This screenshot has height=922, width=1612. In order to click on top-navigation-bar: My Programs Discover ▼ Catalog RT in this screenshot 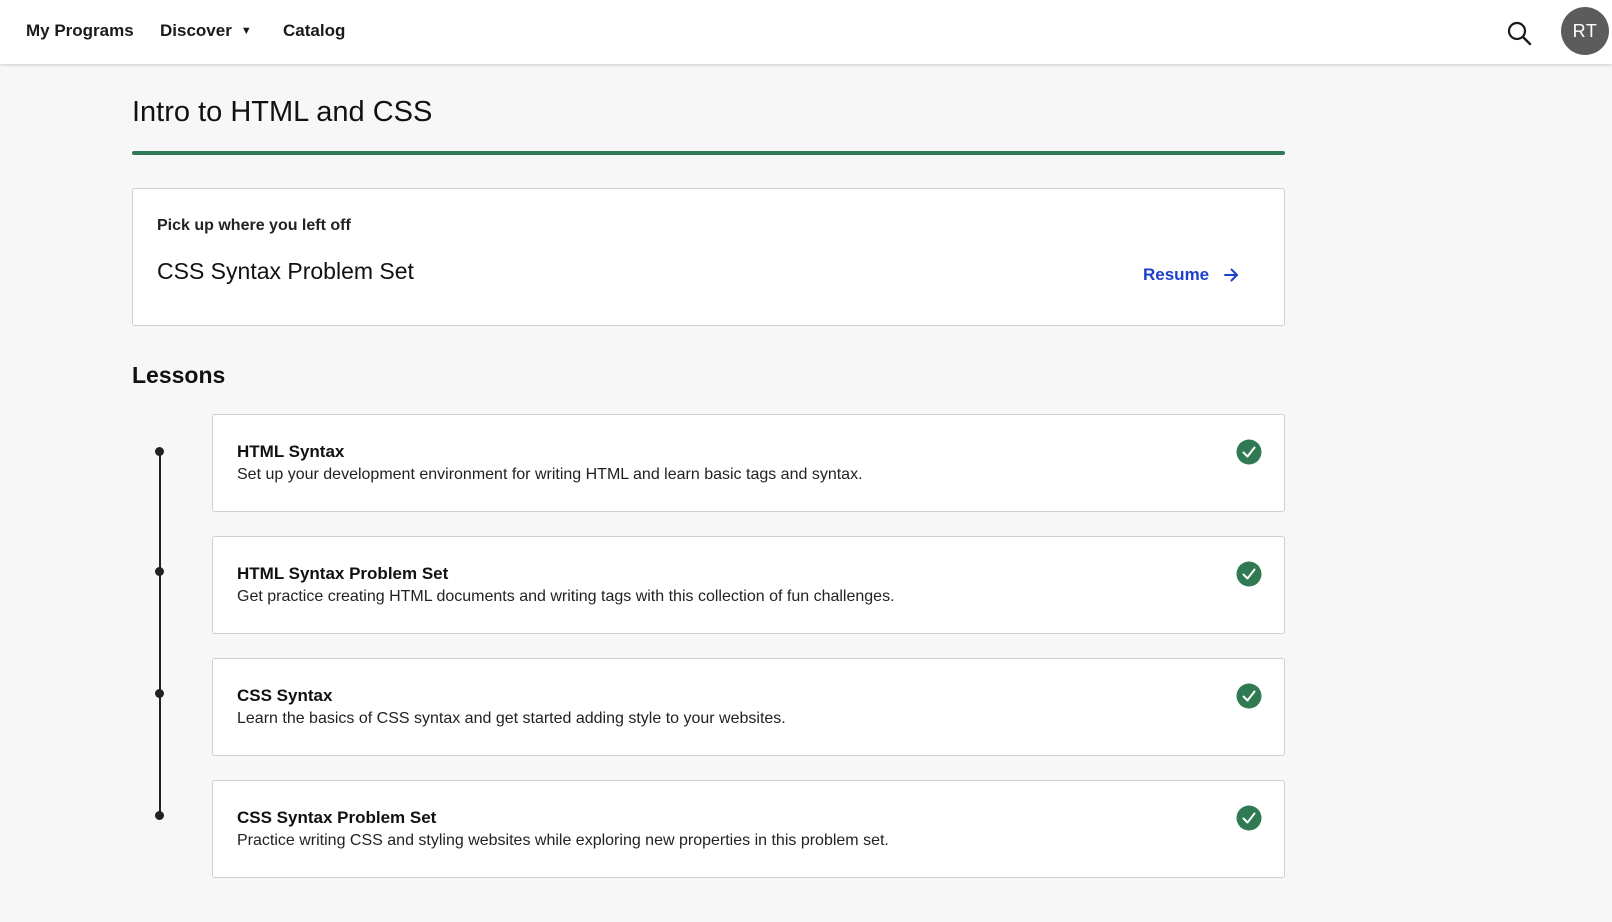, I will do `click(806, 32)`.